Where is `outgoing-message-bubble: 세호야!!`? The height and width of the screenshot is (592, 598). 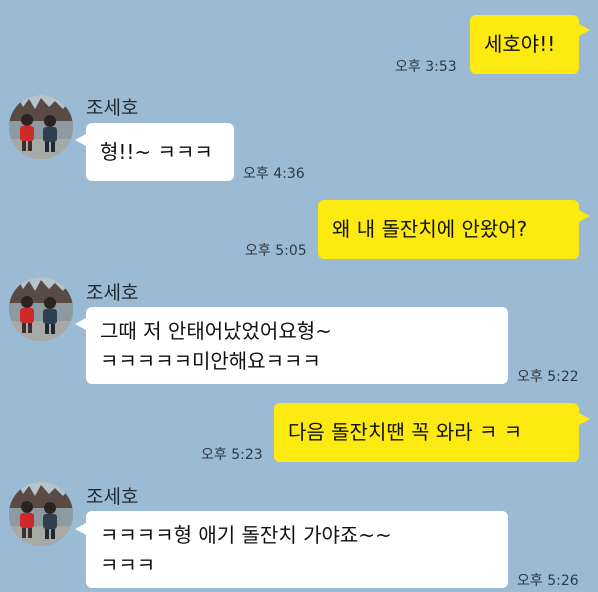
outgoing-message-bubble: 세호야!! is located at coordinates (524, 44).